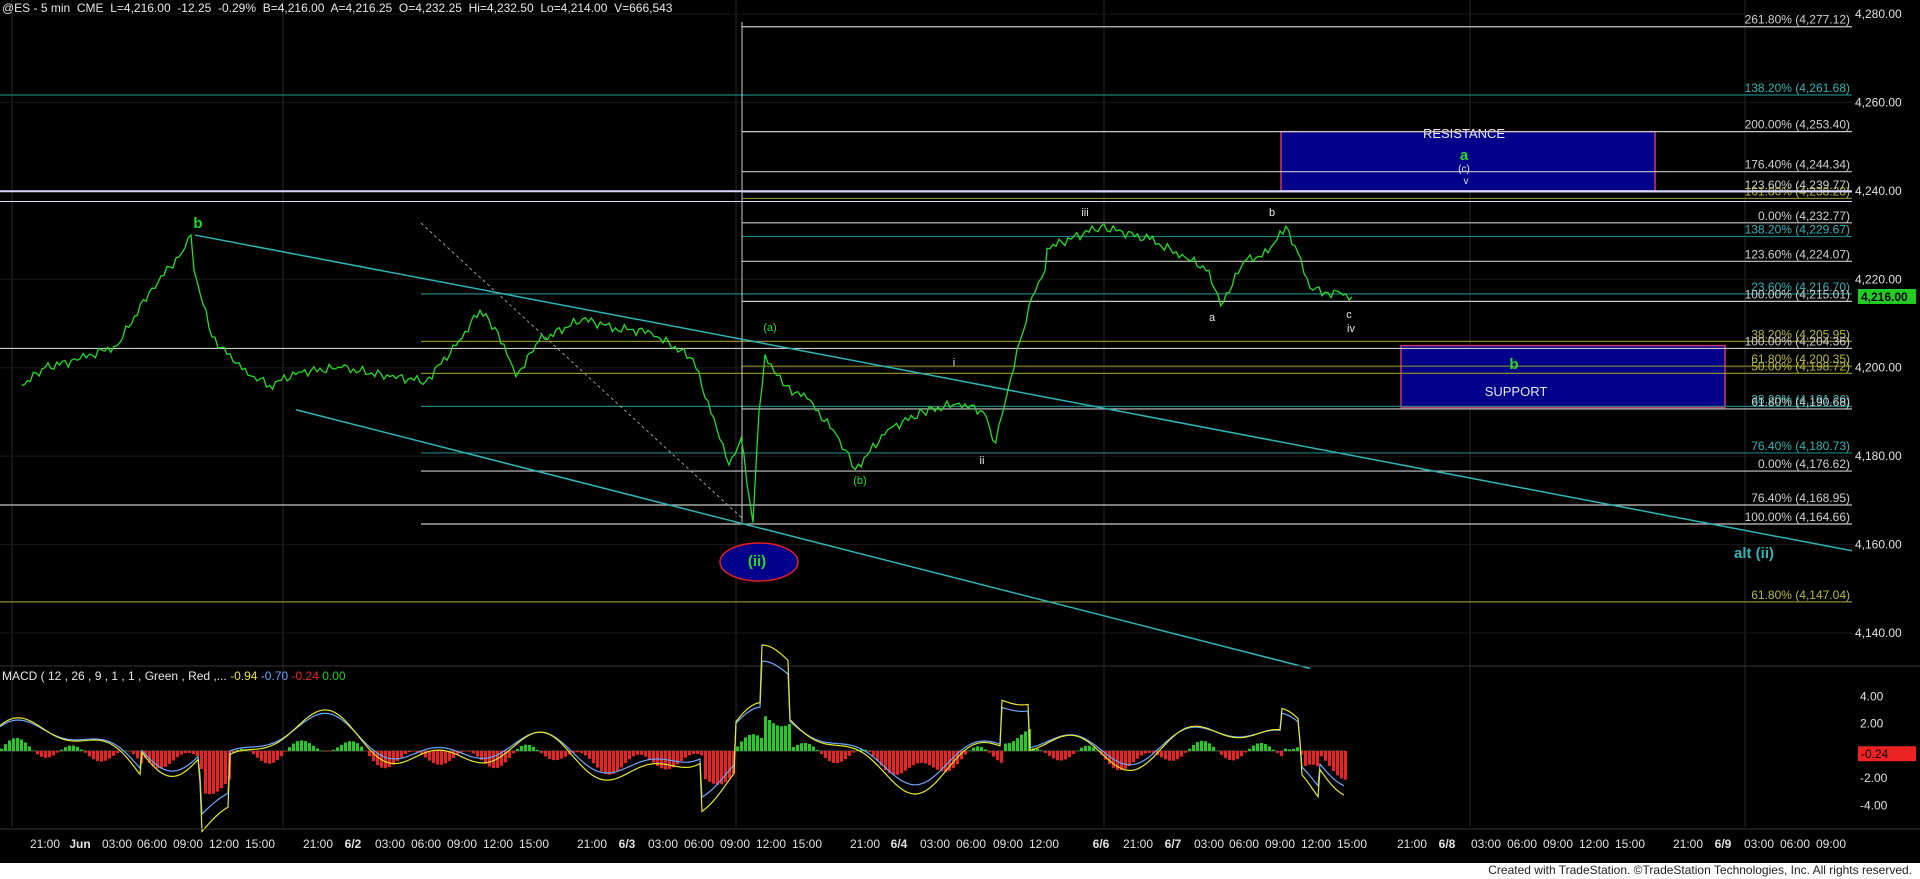 The height and width of the screenshot is (879, 1920). Describe the element at coordinates (1173, 844) in the screenshot. I see `x-tick-label: 6/7` at that location.